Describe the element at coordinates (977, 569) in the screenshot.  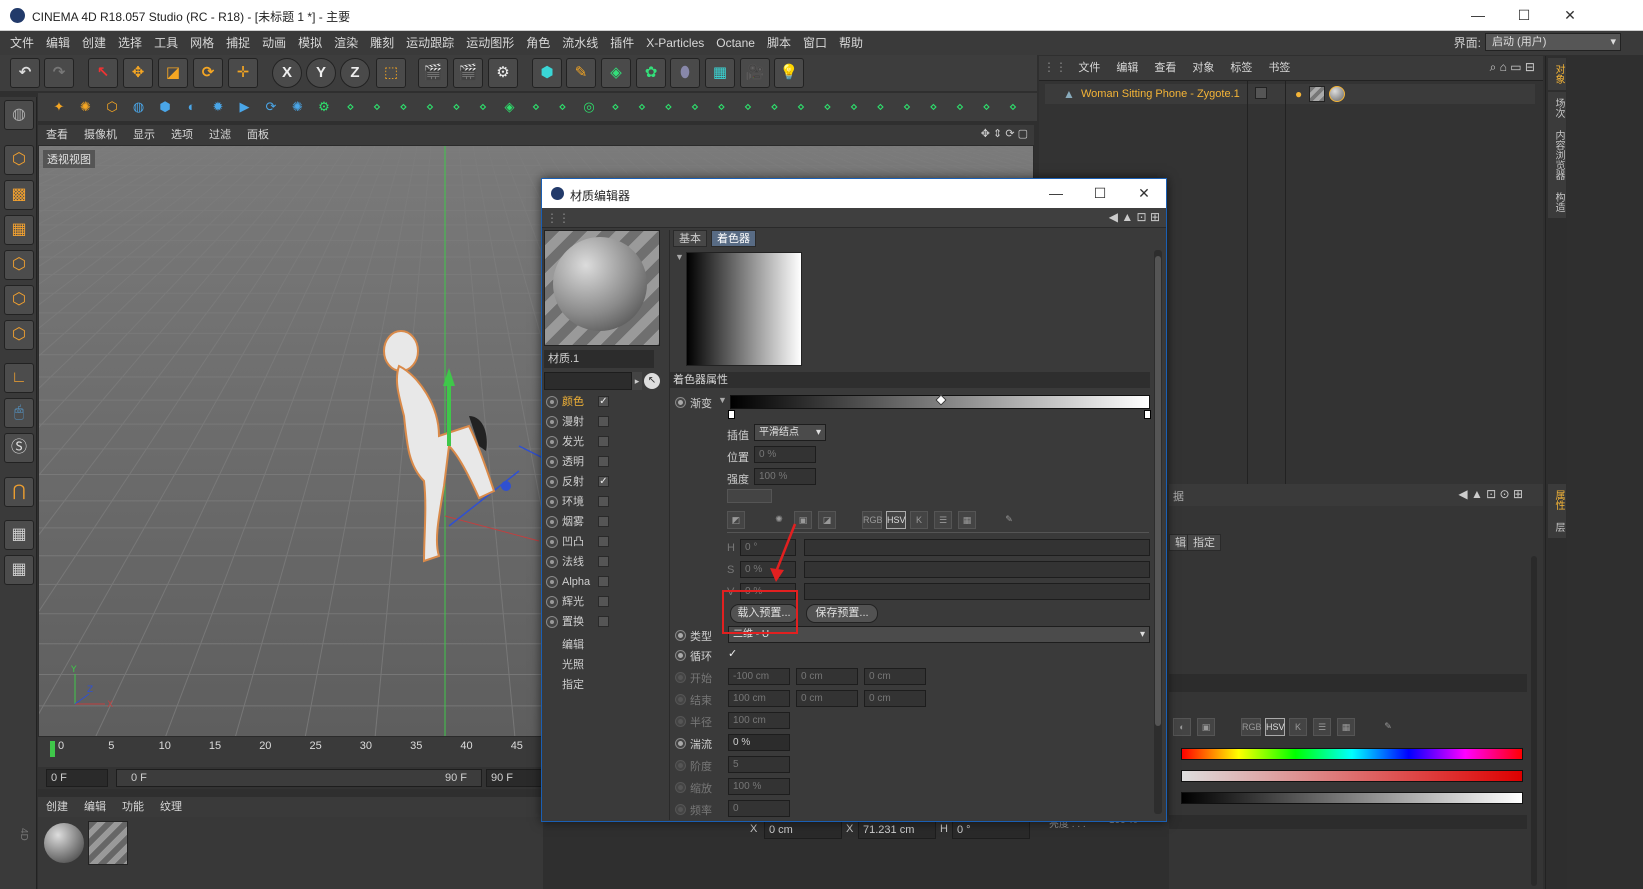
I see `s-slider` at that location.